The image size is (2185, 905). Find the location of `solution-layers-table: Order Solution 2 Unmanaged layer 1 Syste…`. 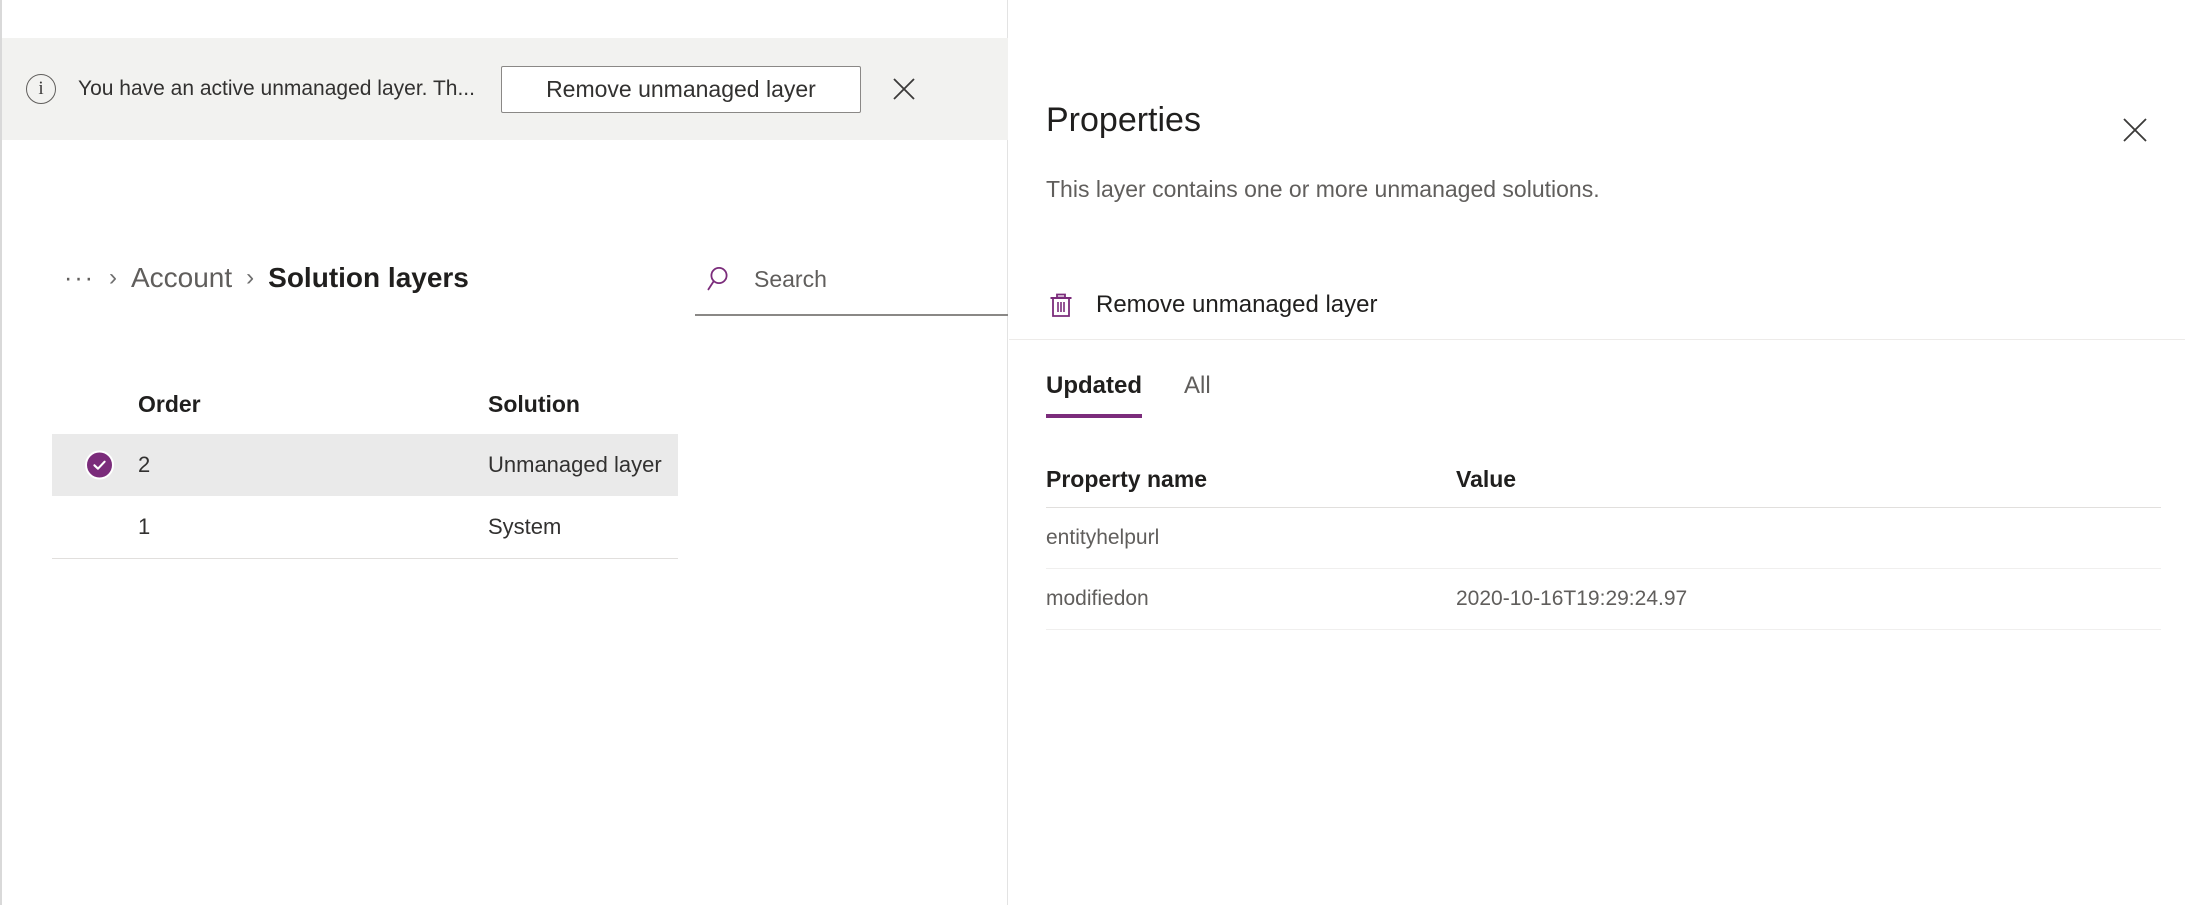

solution-layers-table: Order Solution 2 Unmanaged layer 1 Syste… is located at coordinates (365, 466).